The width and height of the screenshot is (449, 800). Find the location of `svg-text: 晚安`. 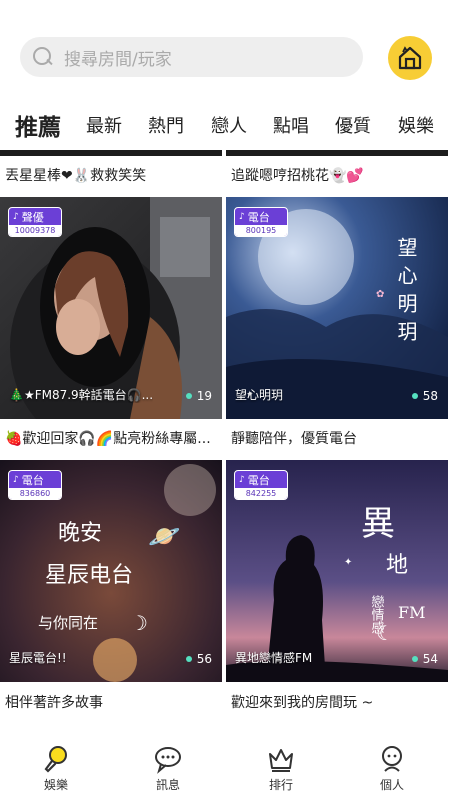

svg-text: 晚安 is located at coordinates (80, 533).